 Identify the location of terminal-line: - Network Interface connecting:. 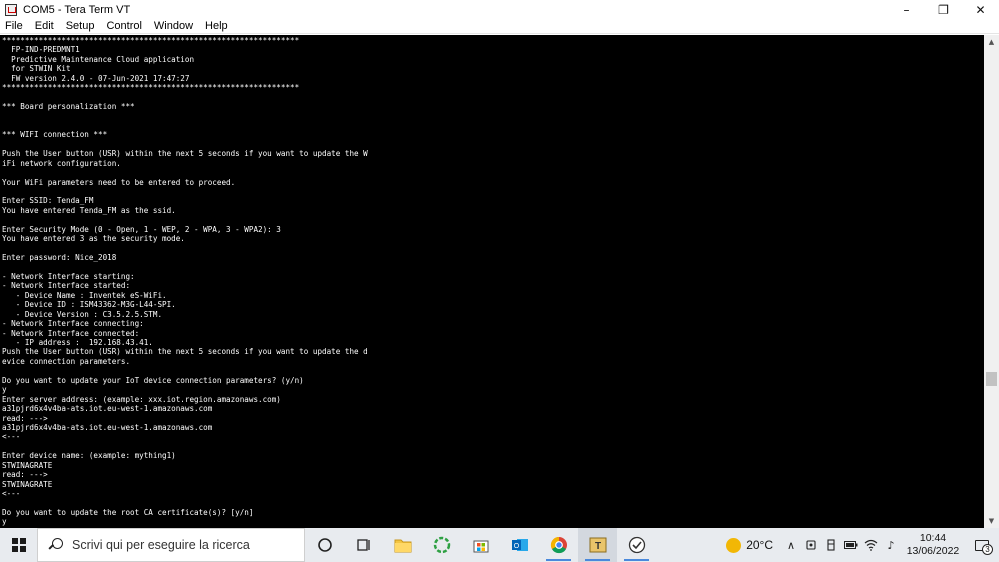
(73, 324).